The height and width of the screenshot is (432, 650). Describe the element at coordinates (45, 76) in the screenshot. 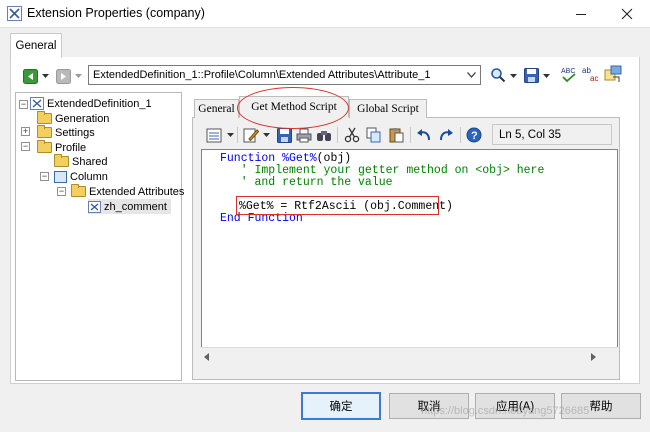

I see `back-dropdown-icon` at that location.